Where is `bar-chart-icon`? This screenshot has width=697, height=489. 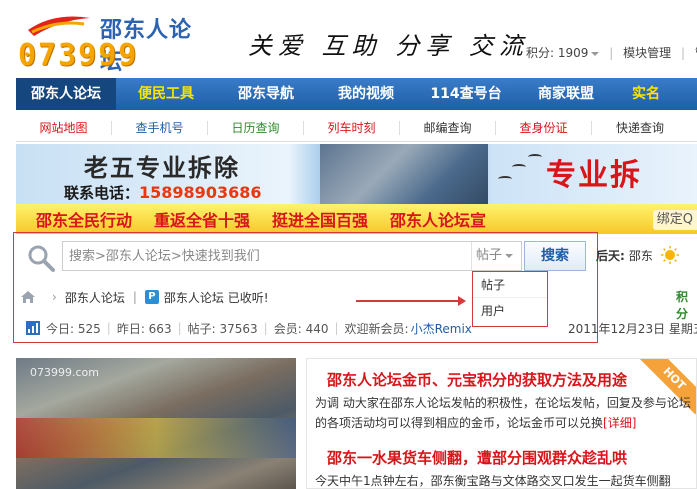 bar-chart-icon is located at coordinates (33, 328).